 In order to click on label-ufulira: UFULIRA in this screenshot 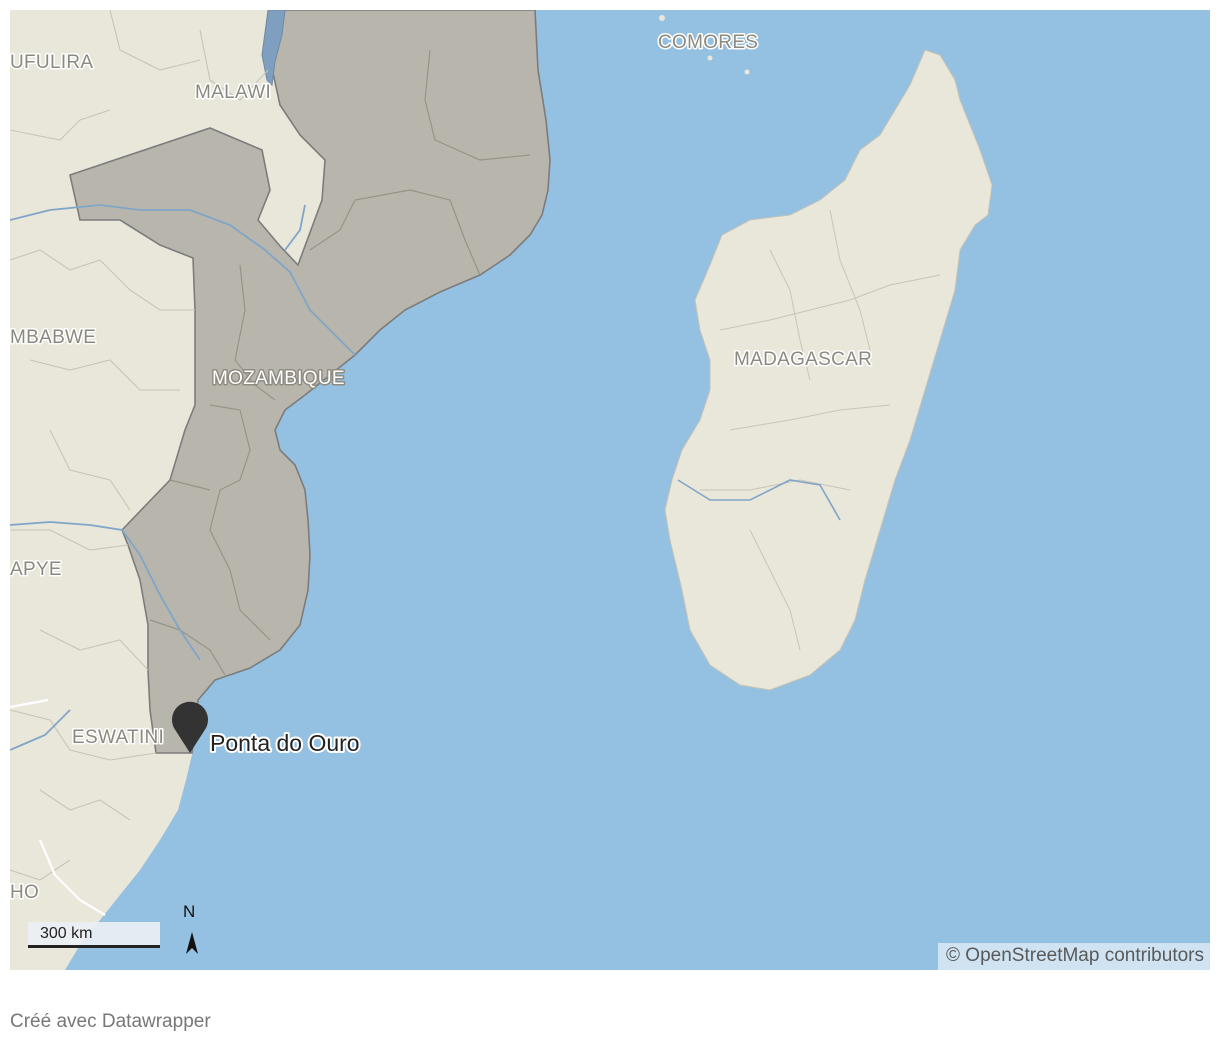, I will do `click(51, 62)`.